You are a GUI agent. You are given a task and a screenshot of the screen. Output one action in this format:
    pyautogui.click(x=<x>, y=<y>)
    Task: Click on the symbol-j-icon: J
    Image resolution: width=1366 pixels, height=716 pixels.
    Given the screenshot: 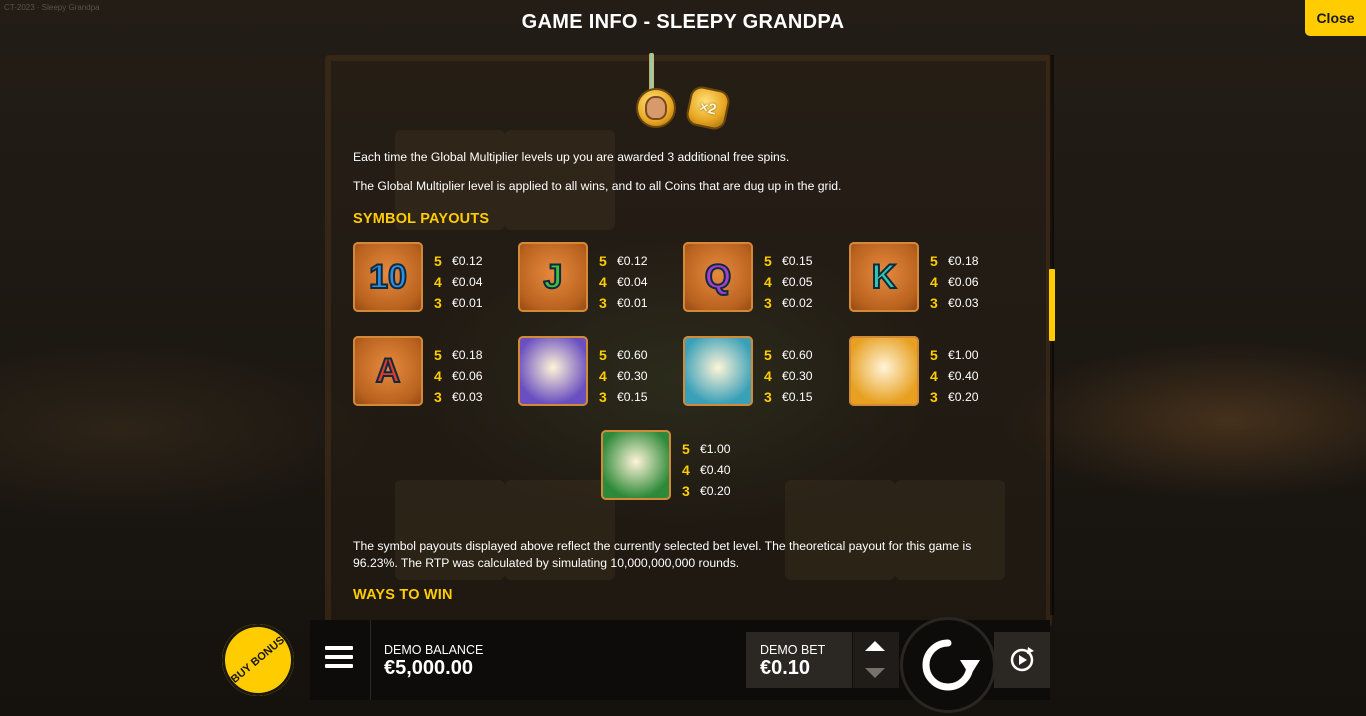 What is the action you would take?
    pyautogui.click(x=553, y=277)
    